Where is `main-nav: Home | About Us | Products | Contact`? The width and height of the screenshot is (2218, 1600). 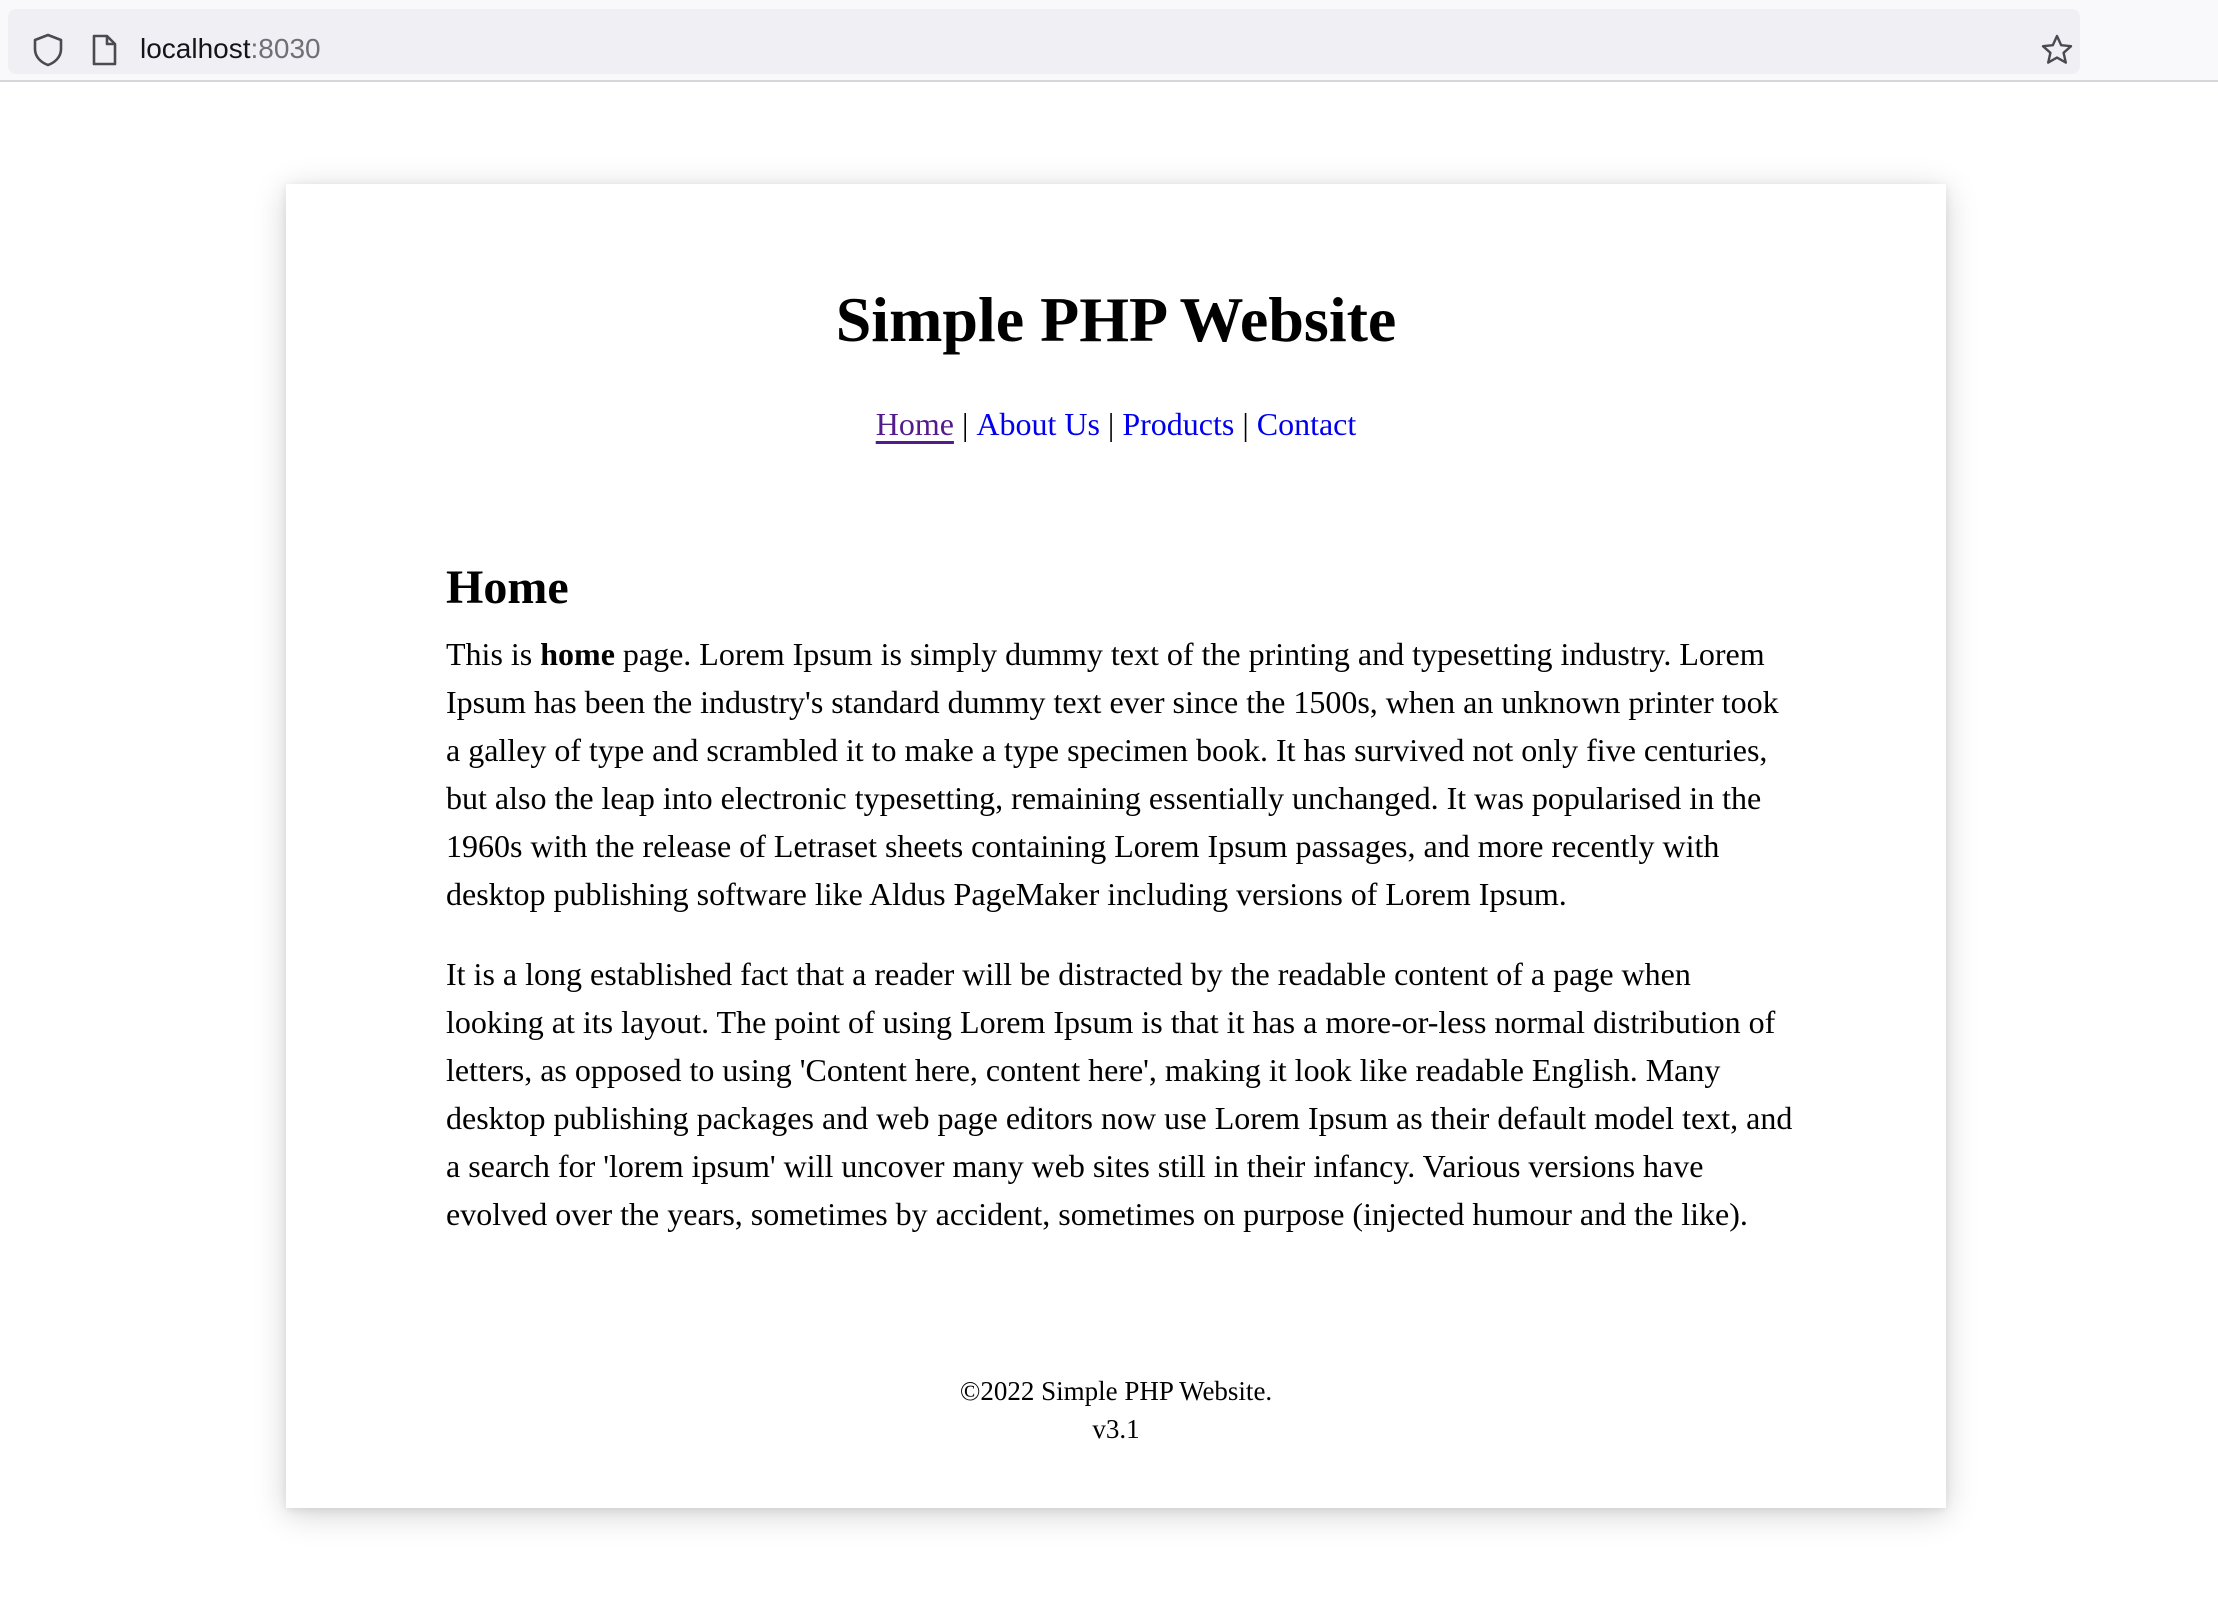
main-nav: Home | About Us | Products | Contact is located at coordinates (1116, 424).